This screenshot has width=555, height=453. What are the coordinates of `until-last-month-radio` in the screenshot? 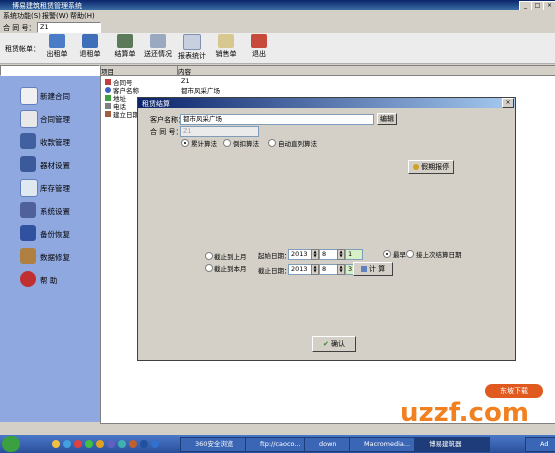 It's located at (209, 256).